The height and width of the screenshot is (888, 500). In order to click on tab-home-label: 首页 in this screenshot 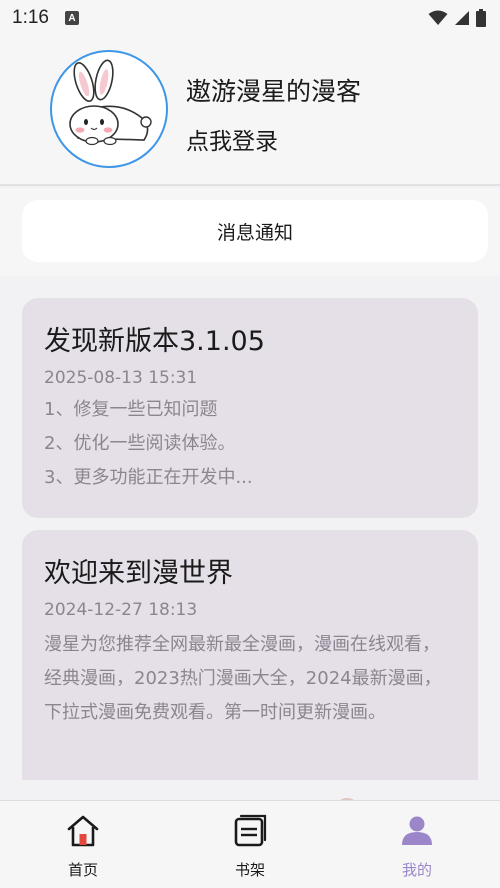, I will do `click(82, 870)`.